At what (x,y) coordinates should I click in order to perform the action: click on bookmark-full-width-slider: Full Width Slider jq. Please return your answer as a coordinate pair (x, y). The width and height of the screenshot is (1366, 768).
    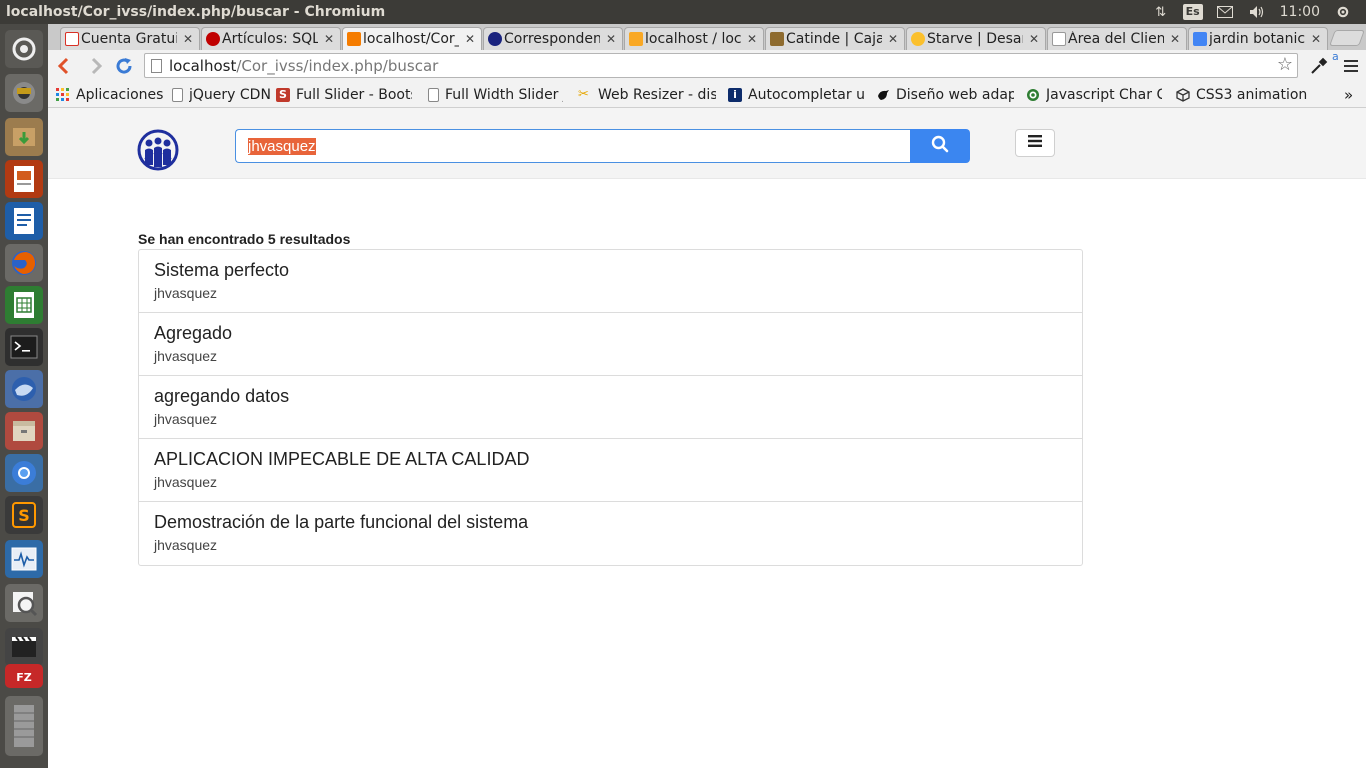
    Looking at the image, I should click on (497, 95).